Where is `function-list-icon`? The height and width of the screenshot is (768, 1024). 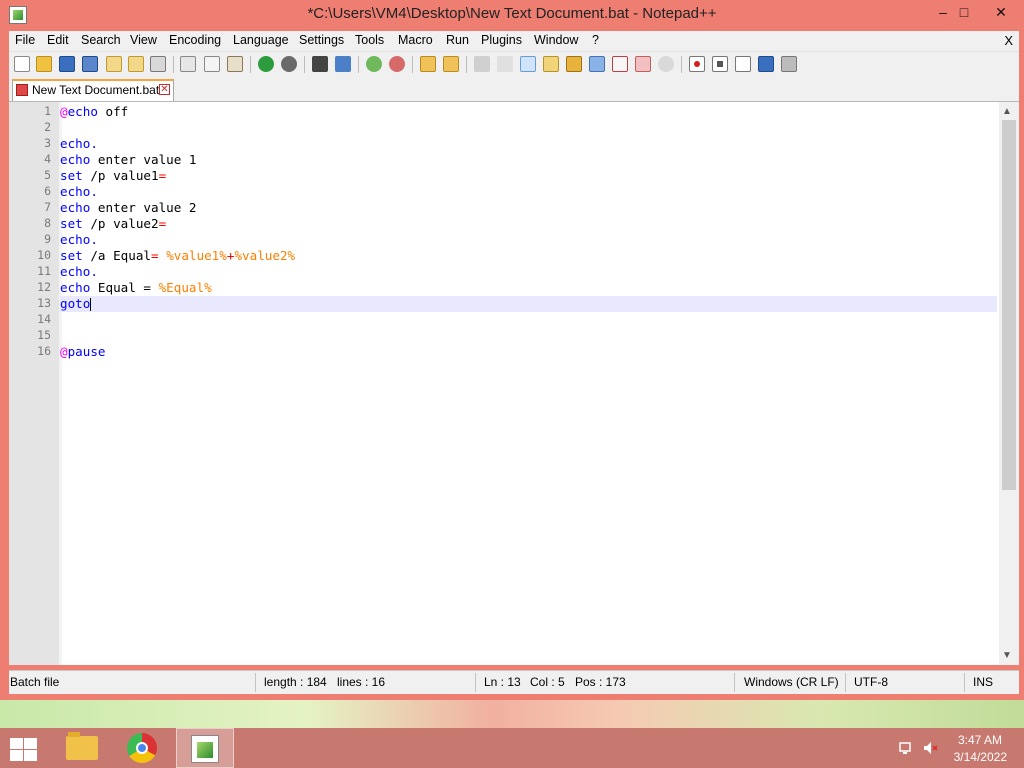 function-list-icon is located at coordinates (597, 64).